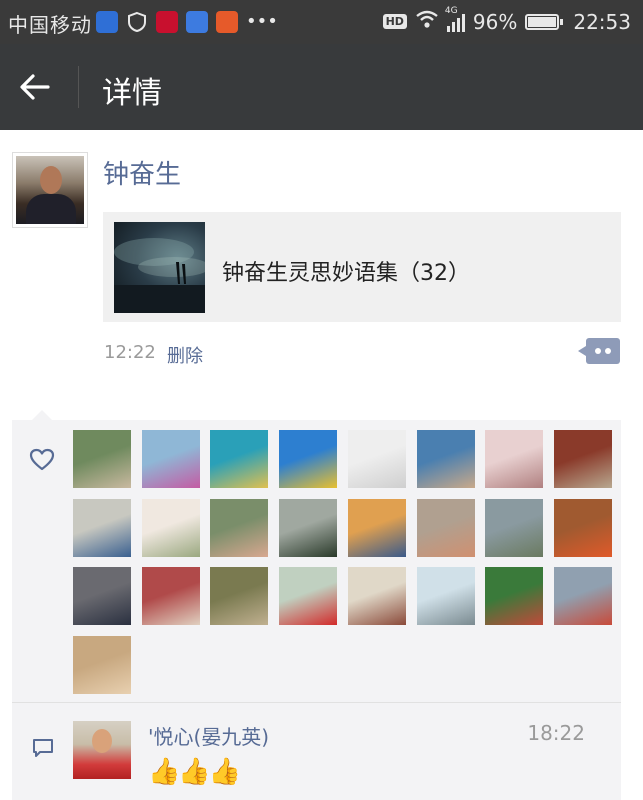  I want to click on author-name: 钟奋生, so click(142, 172).